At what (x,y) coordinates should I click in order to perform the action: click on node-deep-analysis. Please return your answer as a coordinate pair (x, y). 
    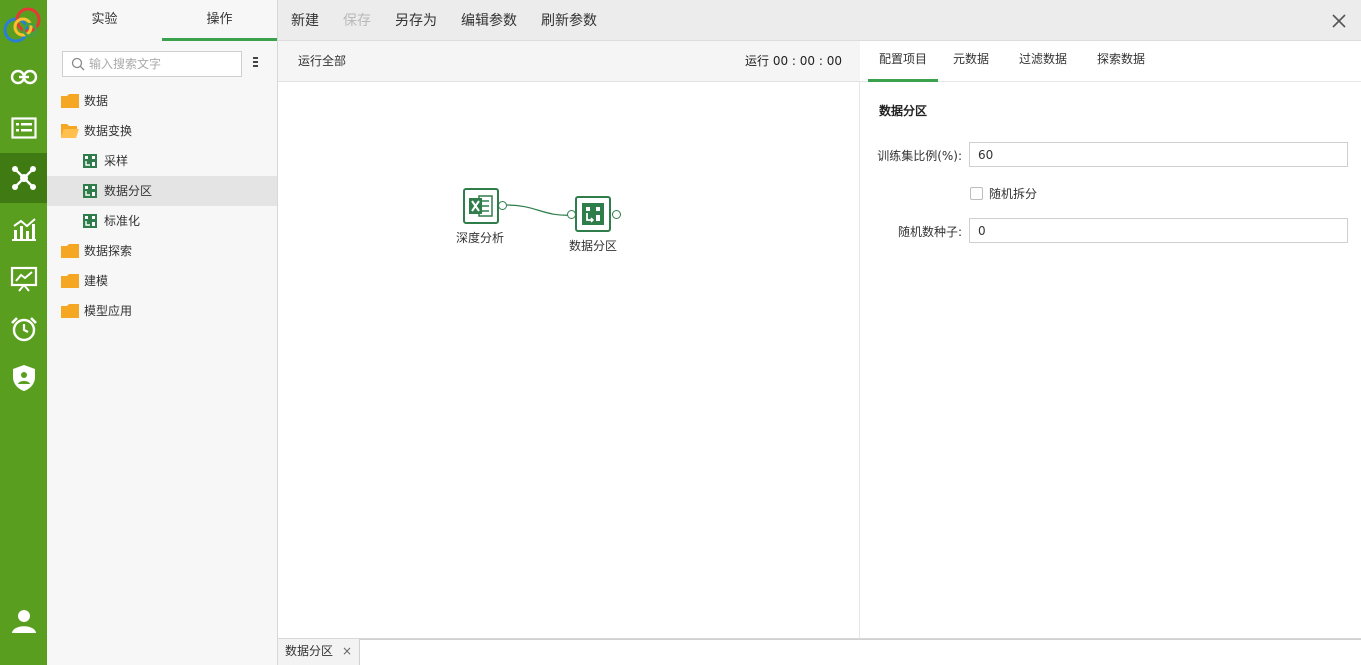
    Looking at the image, I should click on (481, 206).